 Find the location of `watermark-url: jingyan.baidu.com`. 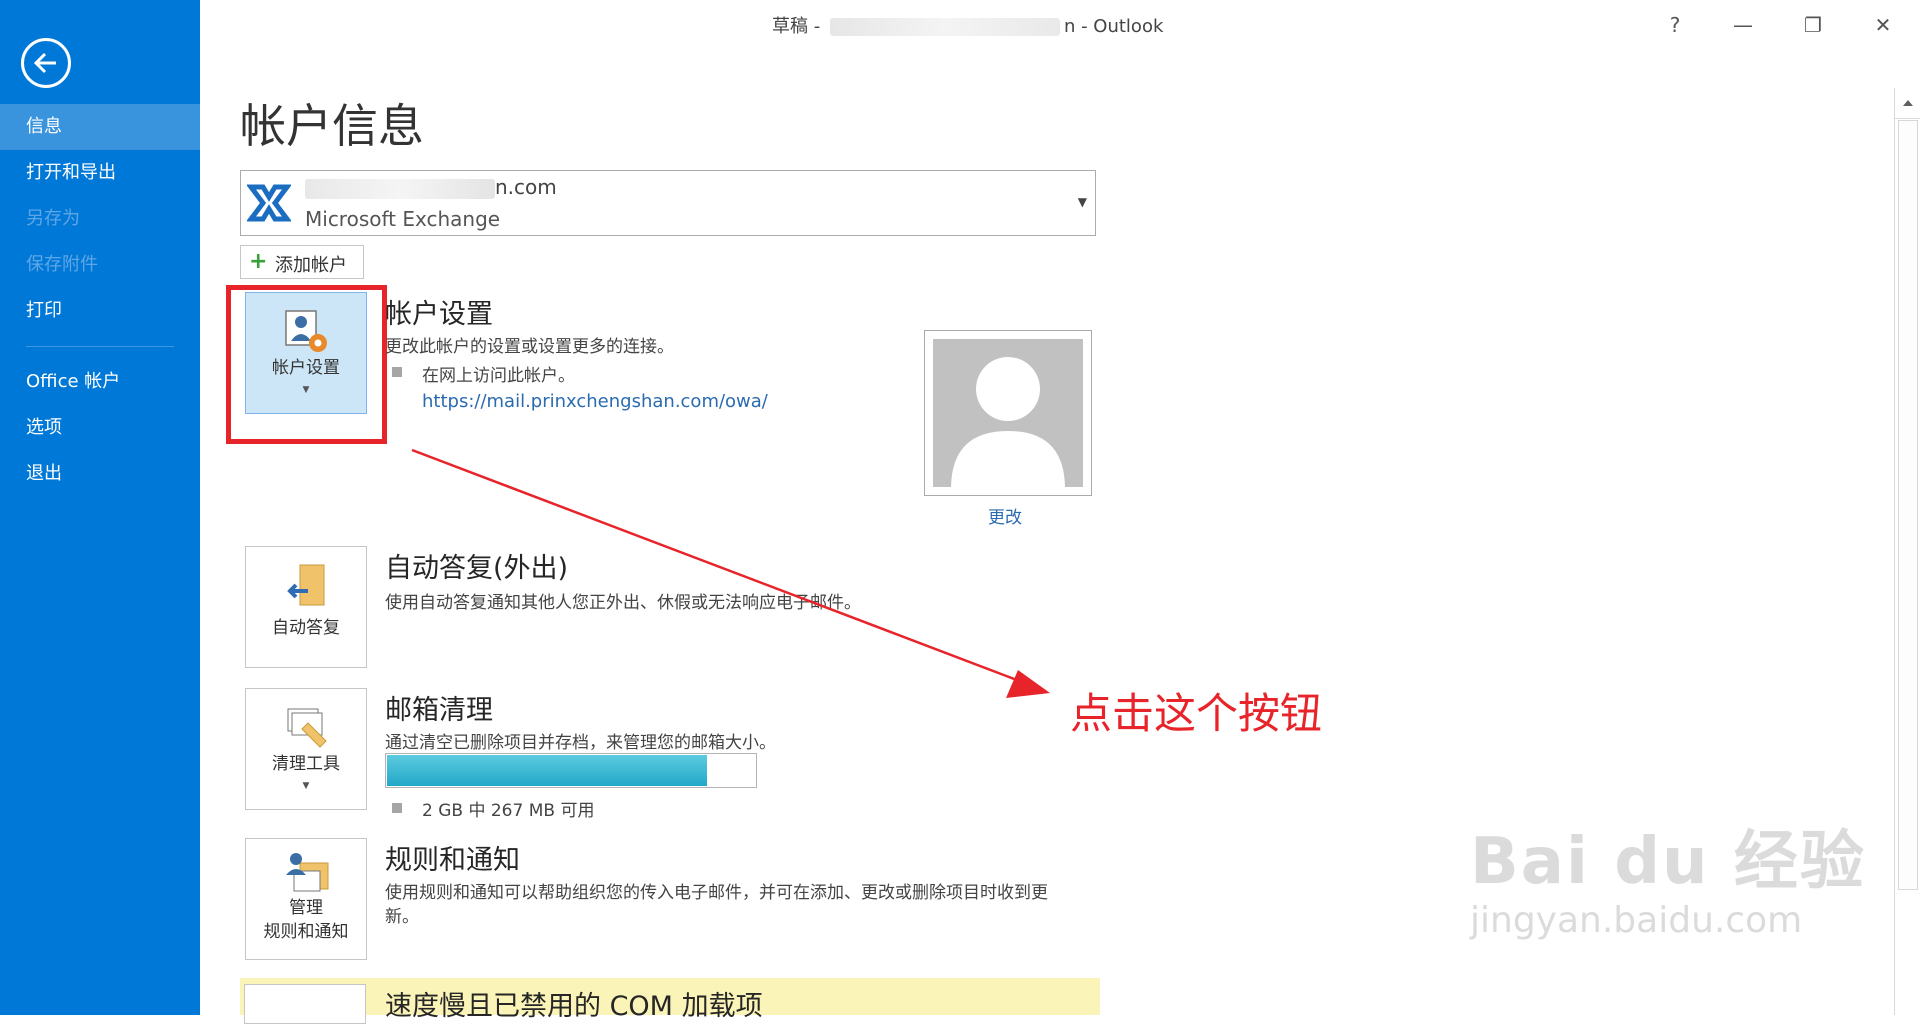

watermark-url: jingyan.baidu.com is located at coordinates (1636, 920).